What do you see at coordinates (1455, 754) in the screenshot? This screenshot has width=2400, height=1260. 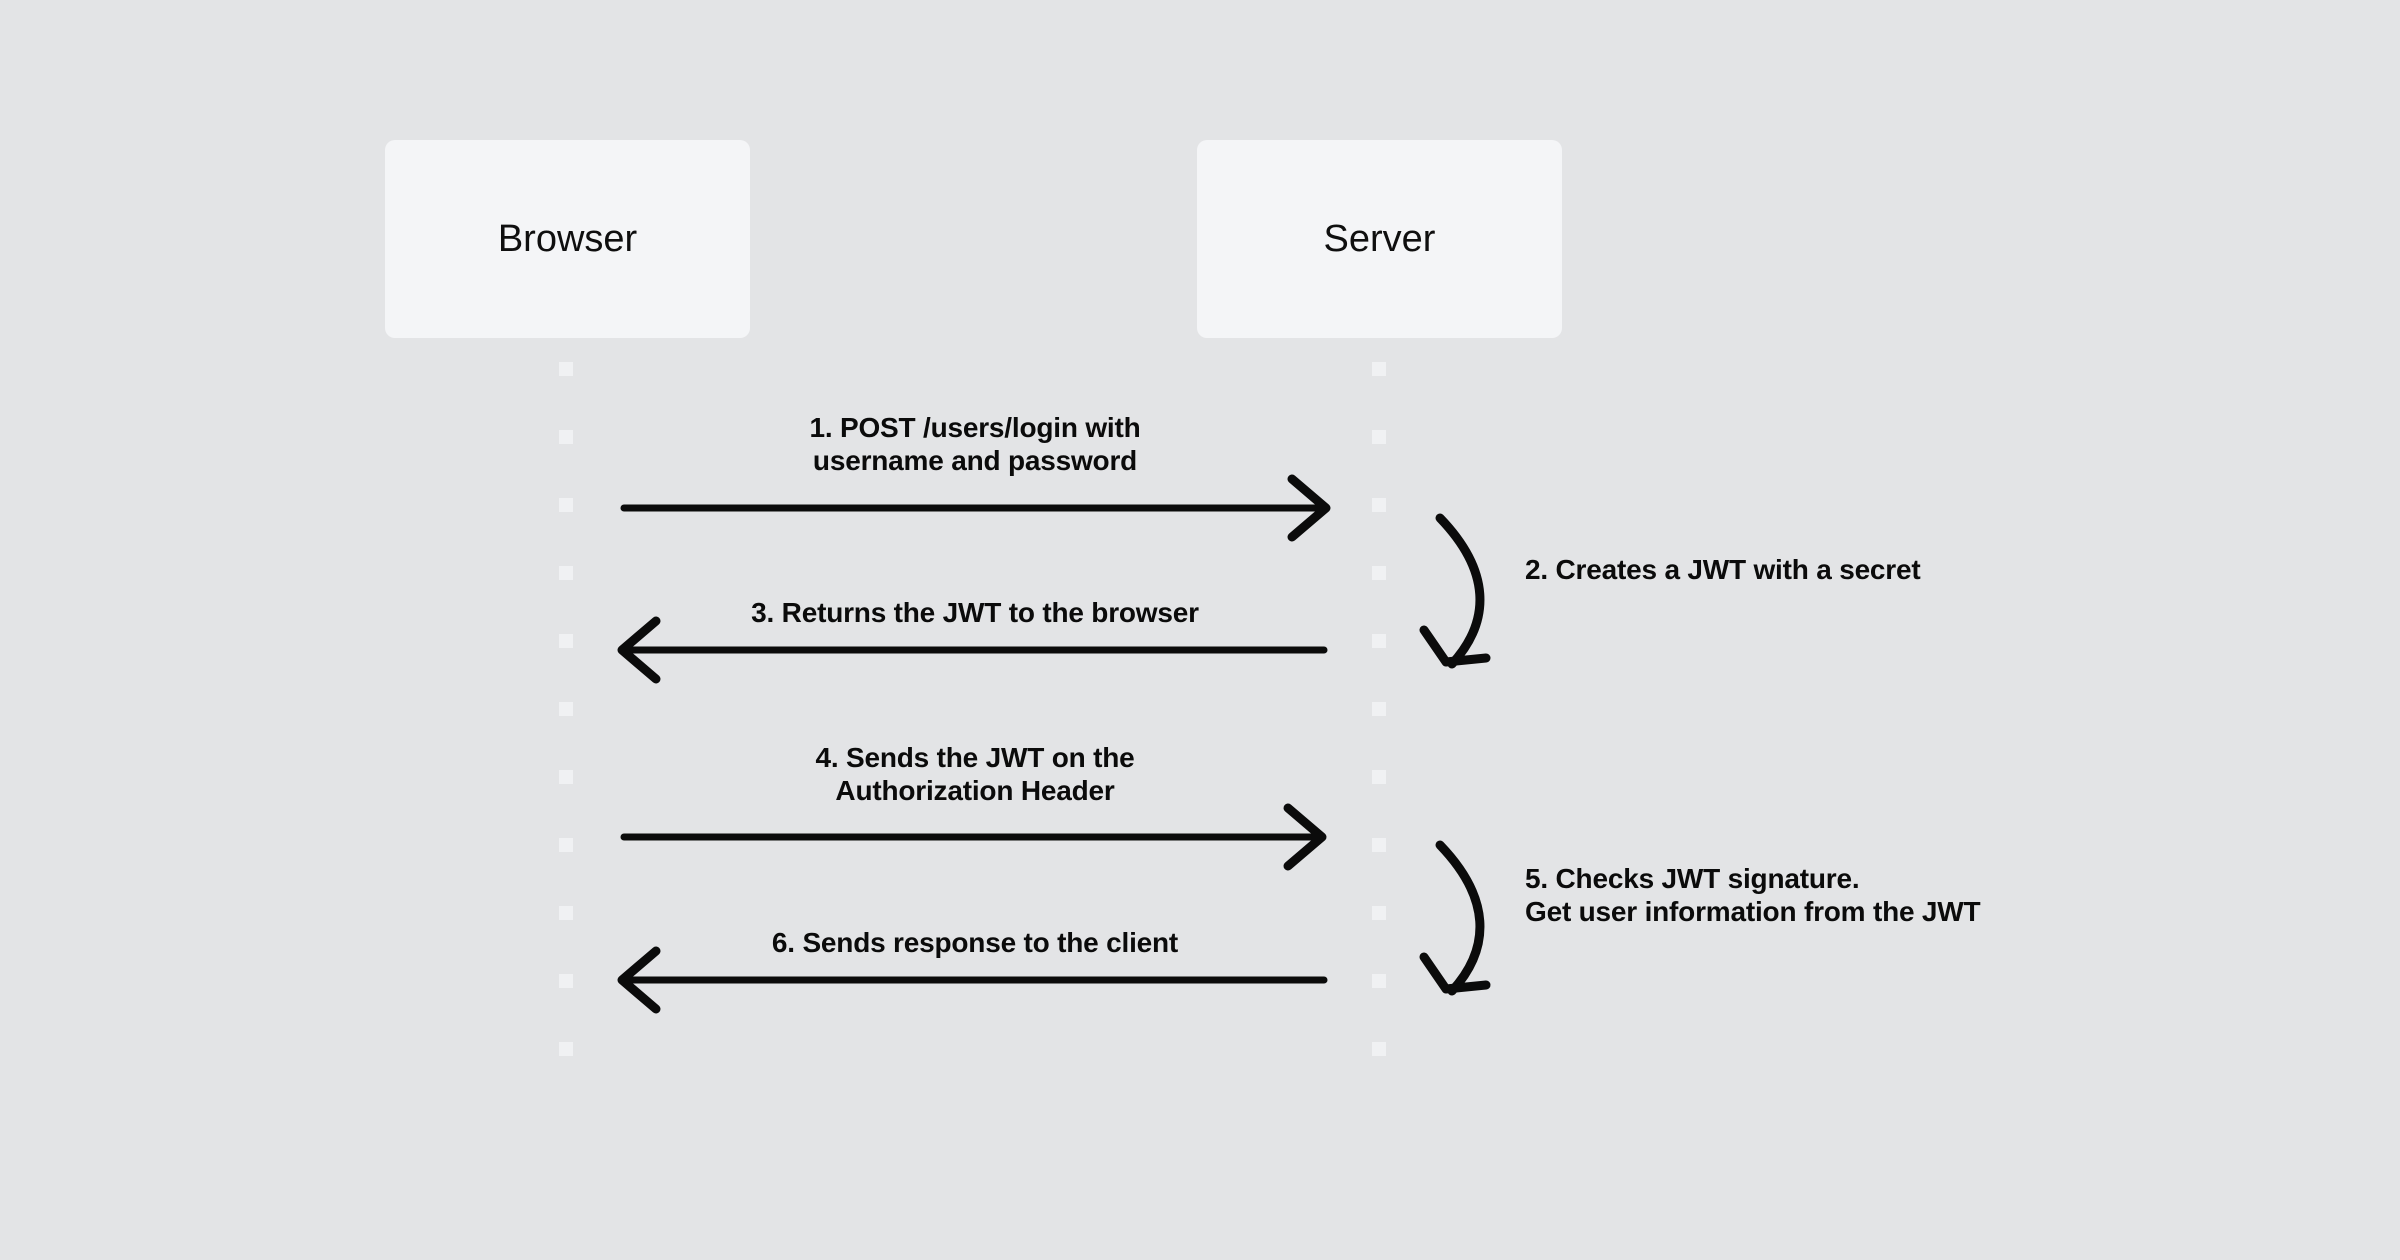 I see `self-call-arcs-group` at bounding box center [1455, 754].